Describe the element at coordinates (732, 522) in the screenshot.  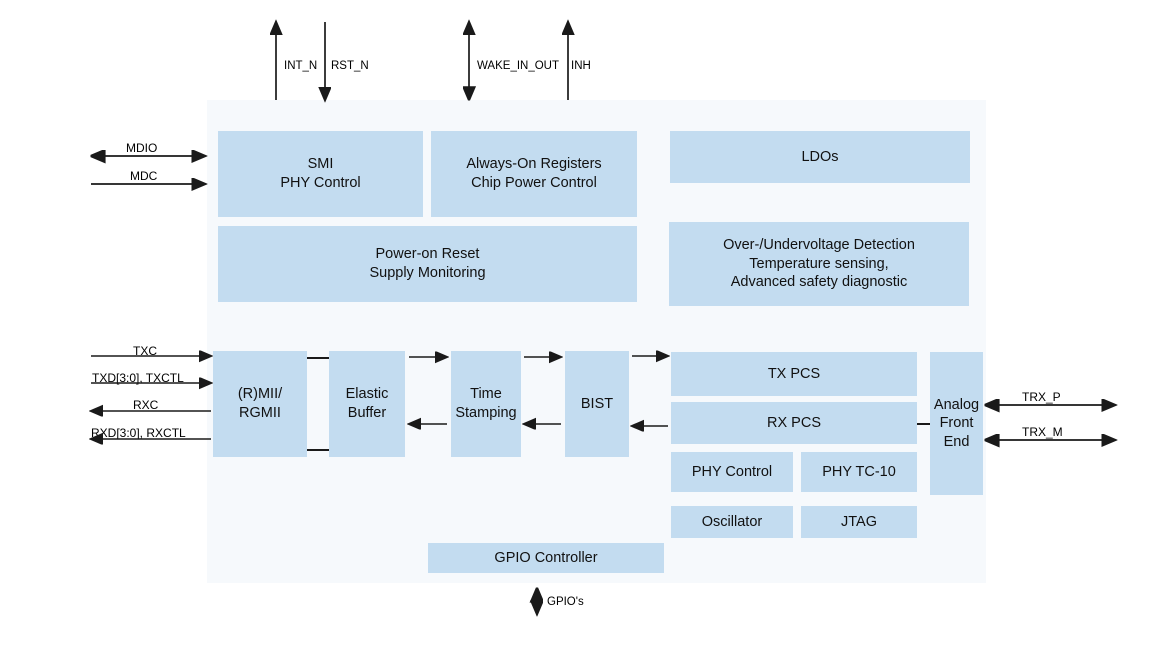
I see `block-oscillator: Oscillator` at that location.